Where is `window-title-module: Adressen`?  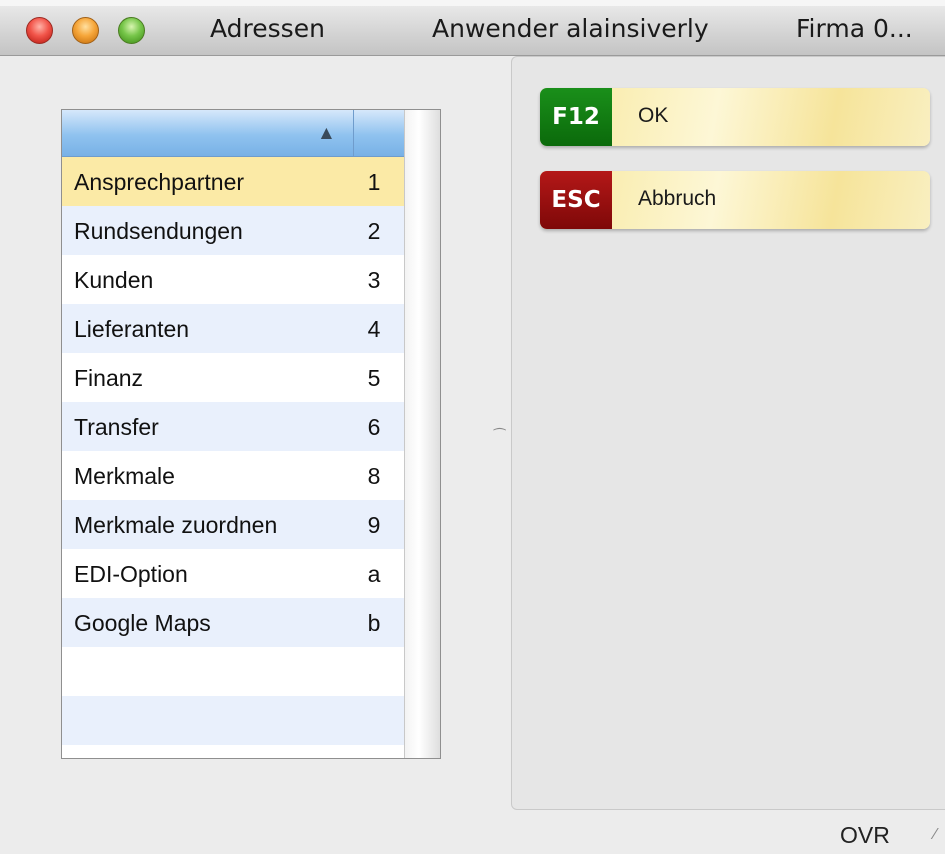
window-title-module: Adressen is located at coordinates (267, 28).